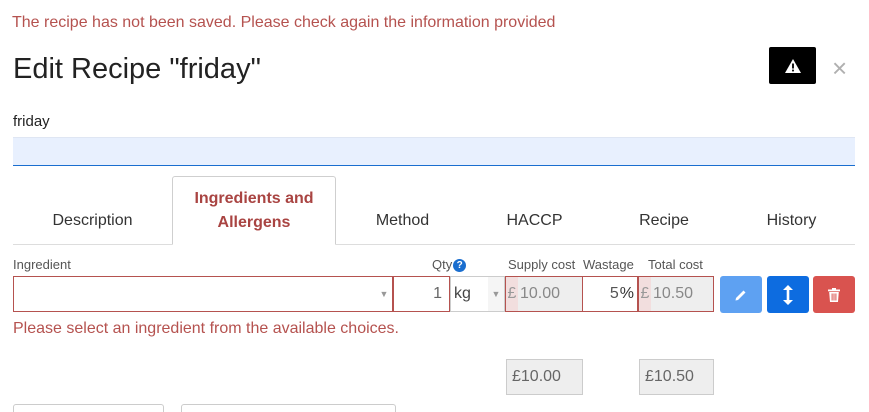 This screenshot has width=869, height=412. I want to click on vertical-arrows-icon, so click(788, 294).